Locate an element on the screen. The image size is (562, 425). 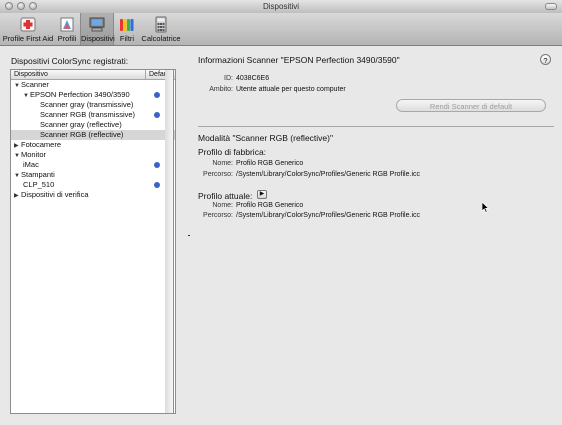
current-profile-title: Profilo attuale: is located at coordinates (225, 196).